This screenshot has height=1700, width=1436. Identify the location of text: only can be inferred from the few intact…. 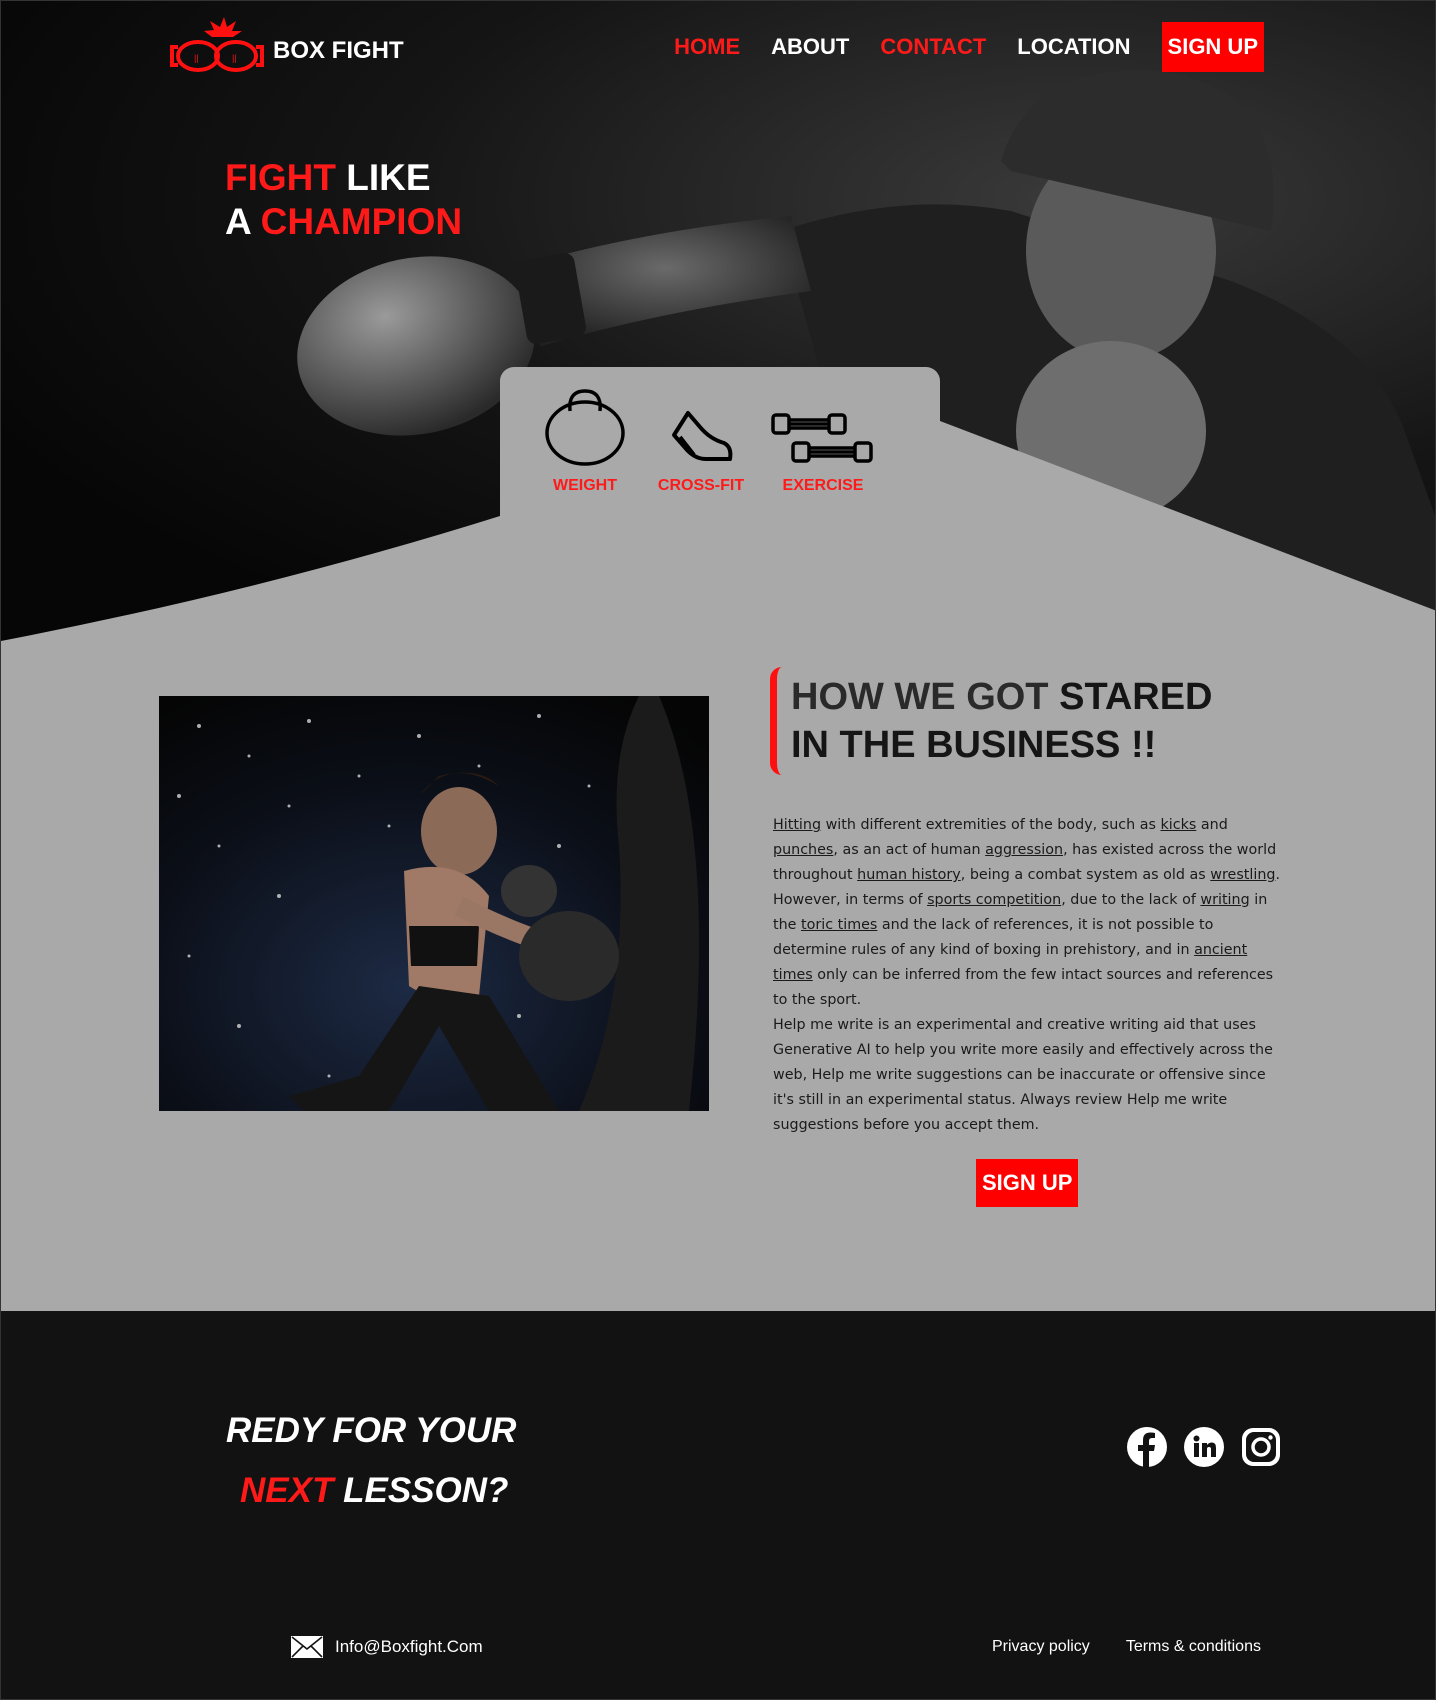
(1023, 987).